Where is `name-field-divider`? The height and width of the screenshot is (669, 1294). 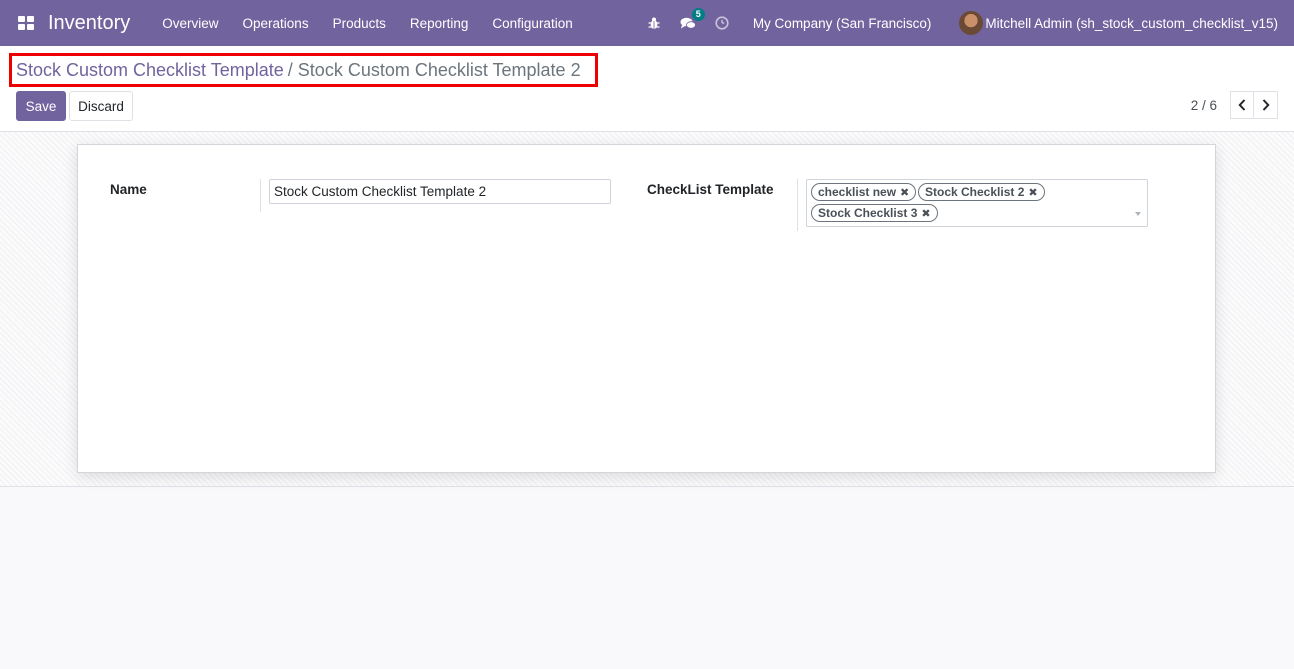 name-field-divider is located at coordinates (260, 195).